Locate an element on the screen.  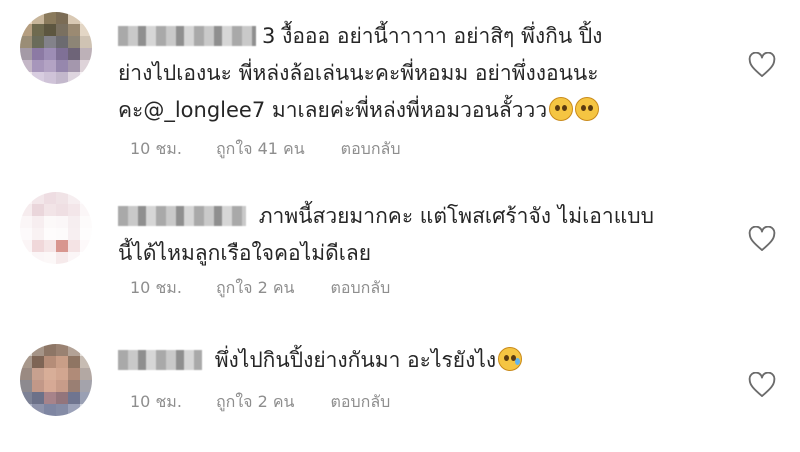
comment-text-line: งื้อออ อย่านี้าาาาา อย่าสิๆ พึ่งกิน ปิ้ง is located at coordinates (442, 36).